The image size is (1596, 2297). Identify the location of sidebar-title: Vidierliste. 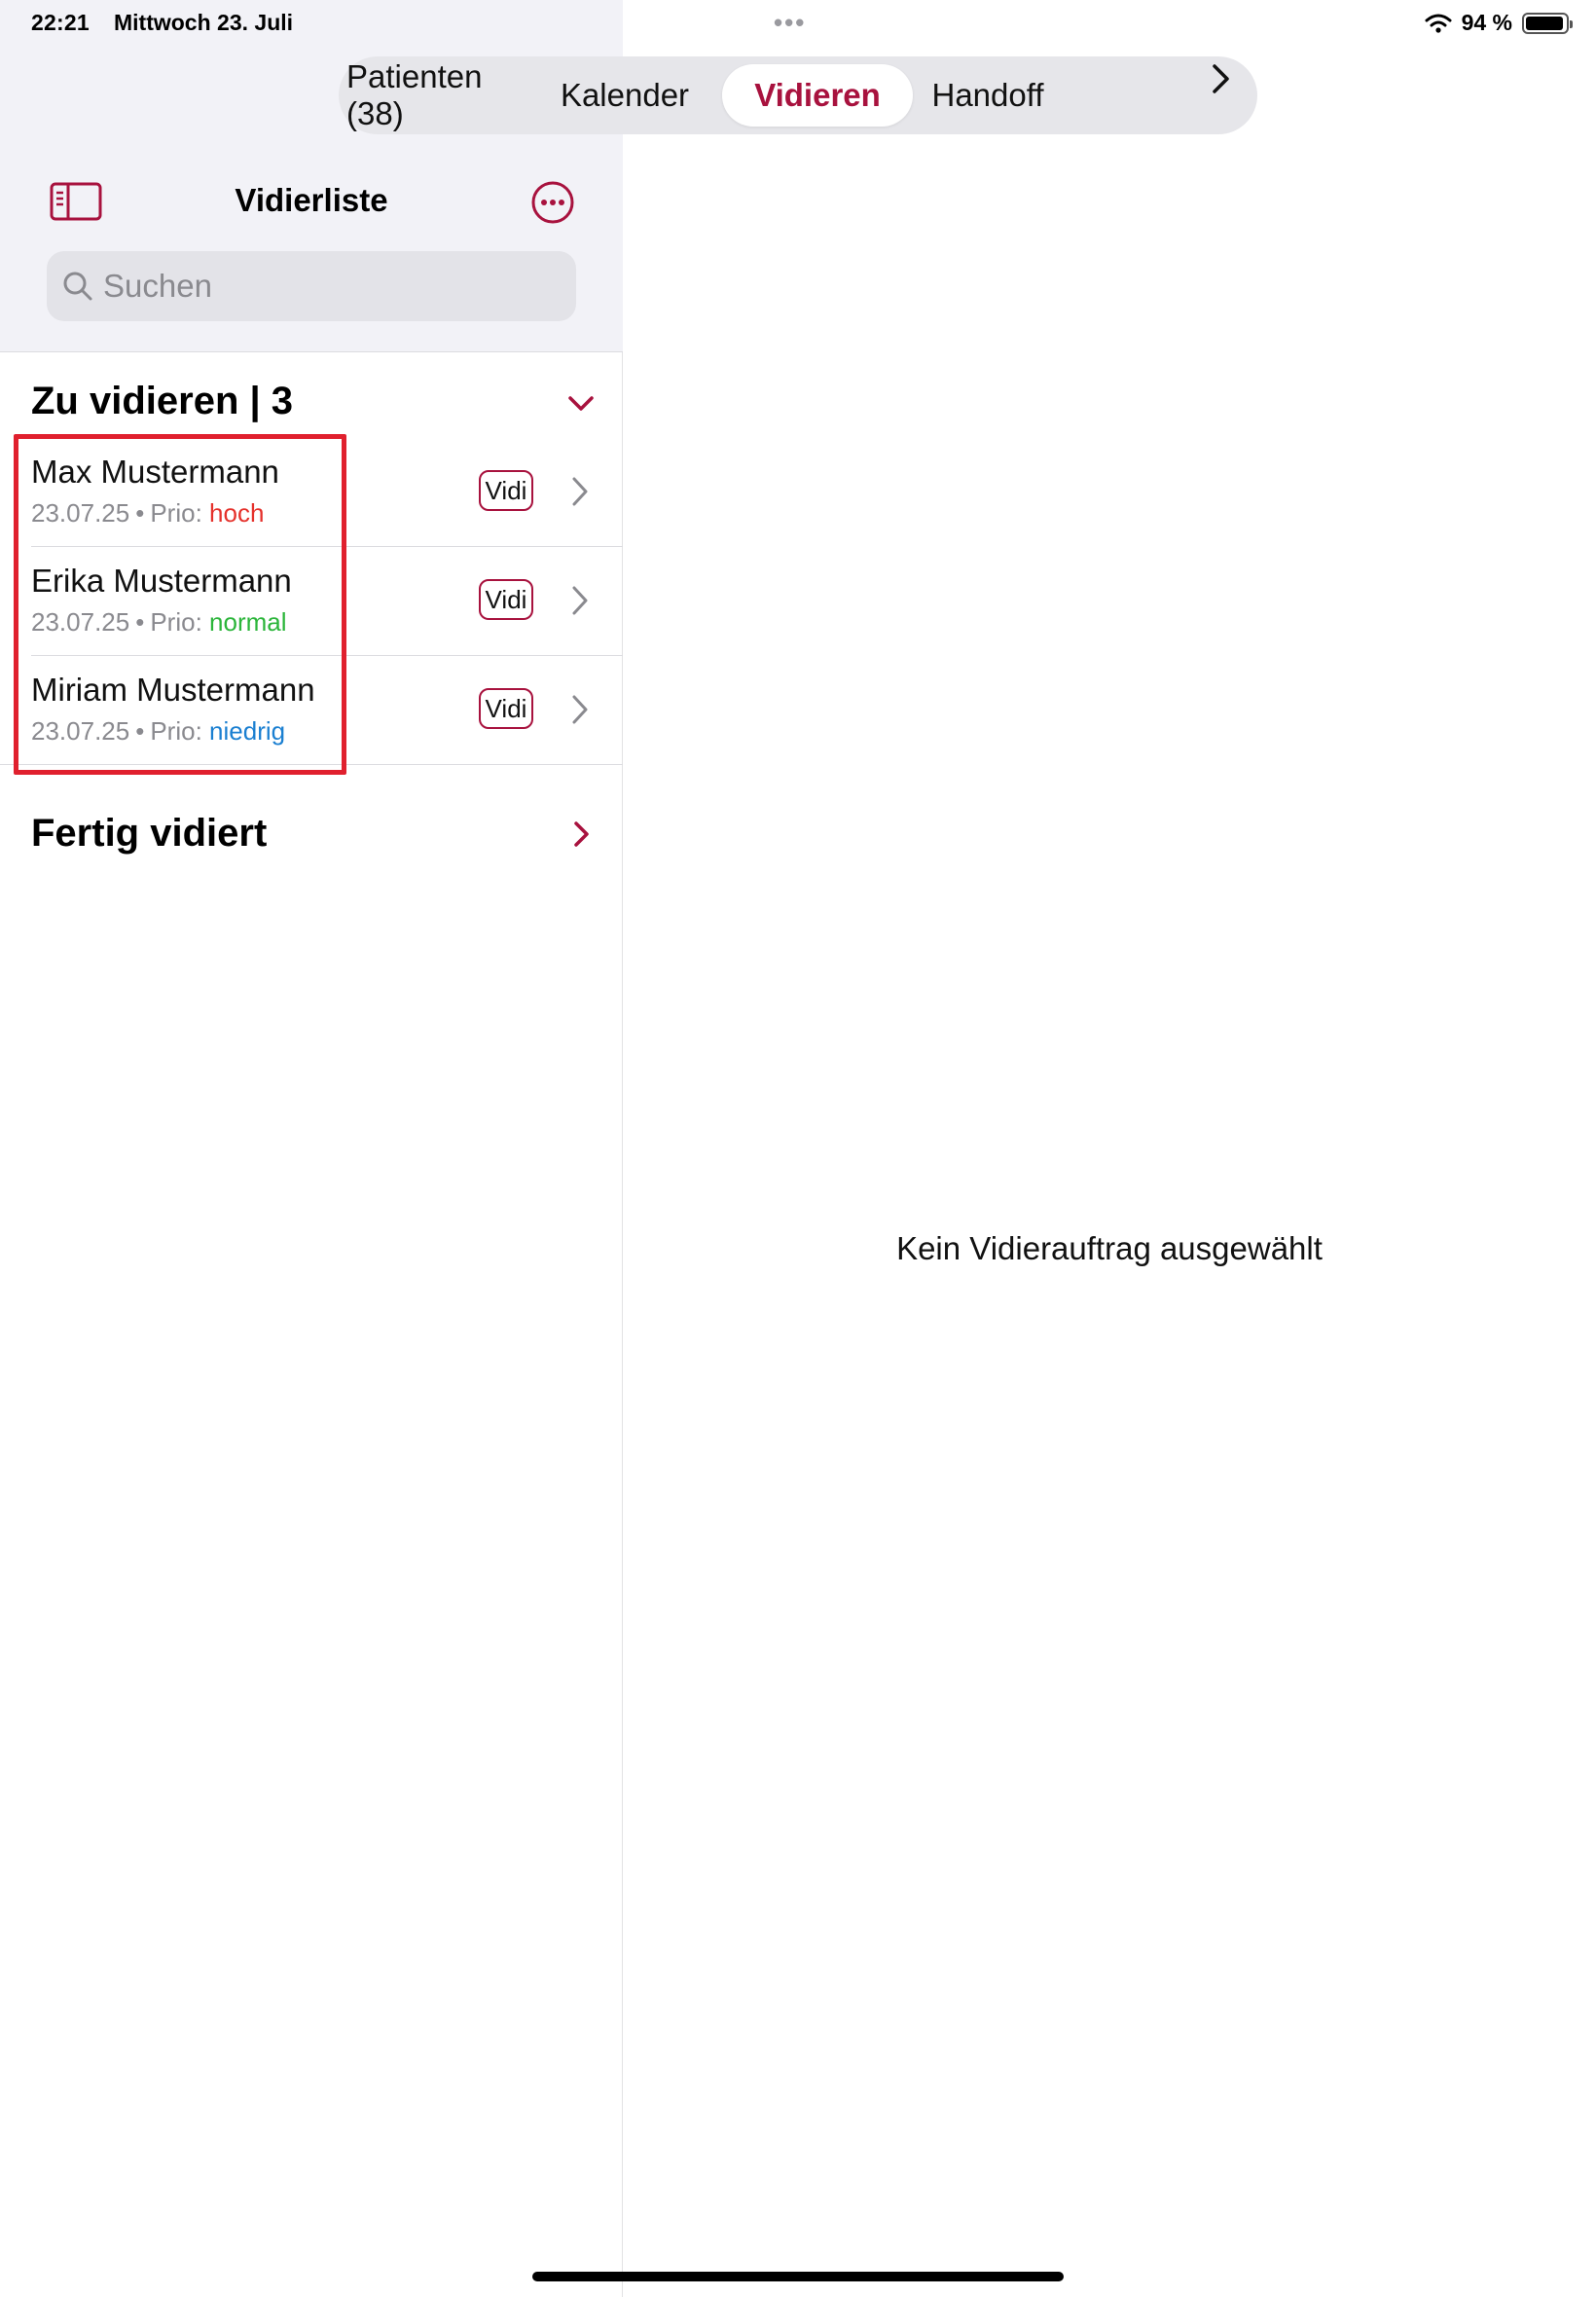
(311, 200).